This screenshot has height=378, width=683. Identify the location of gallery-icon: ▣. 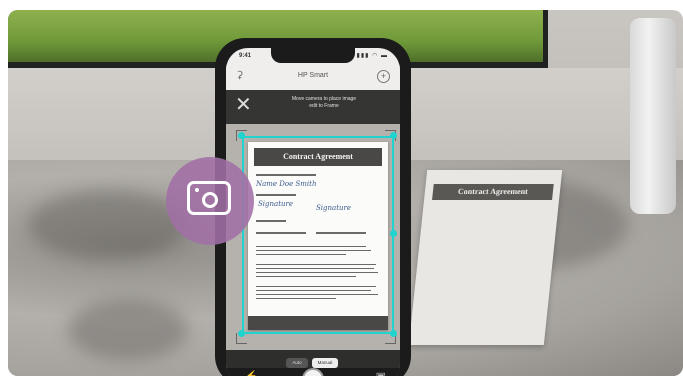
(381, 373).